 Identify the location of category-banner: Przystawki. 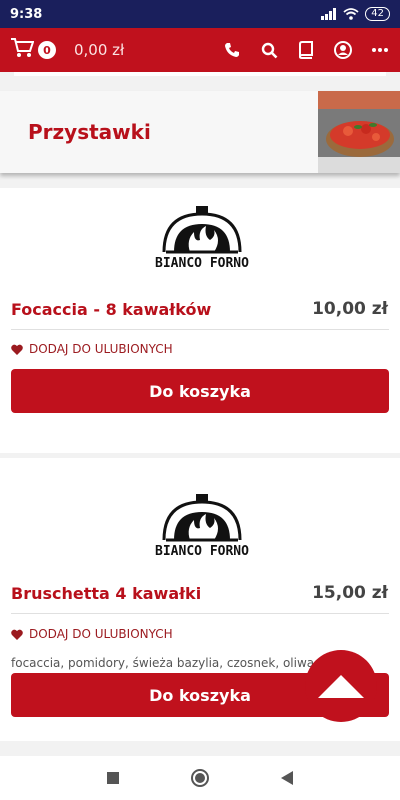
(200, 132).